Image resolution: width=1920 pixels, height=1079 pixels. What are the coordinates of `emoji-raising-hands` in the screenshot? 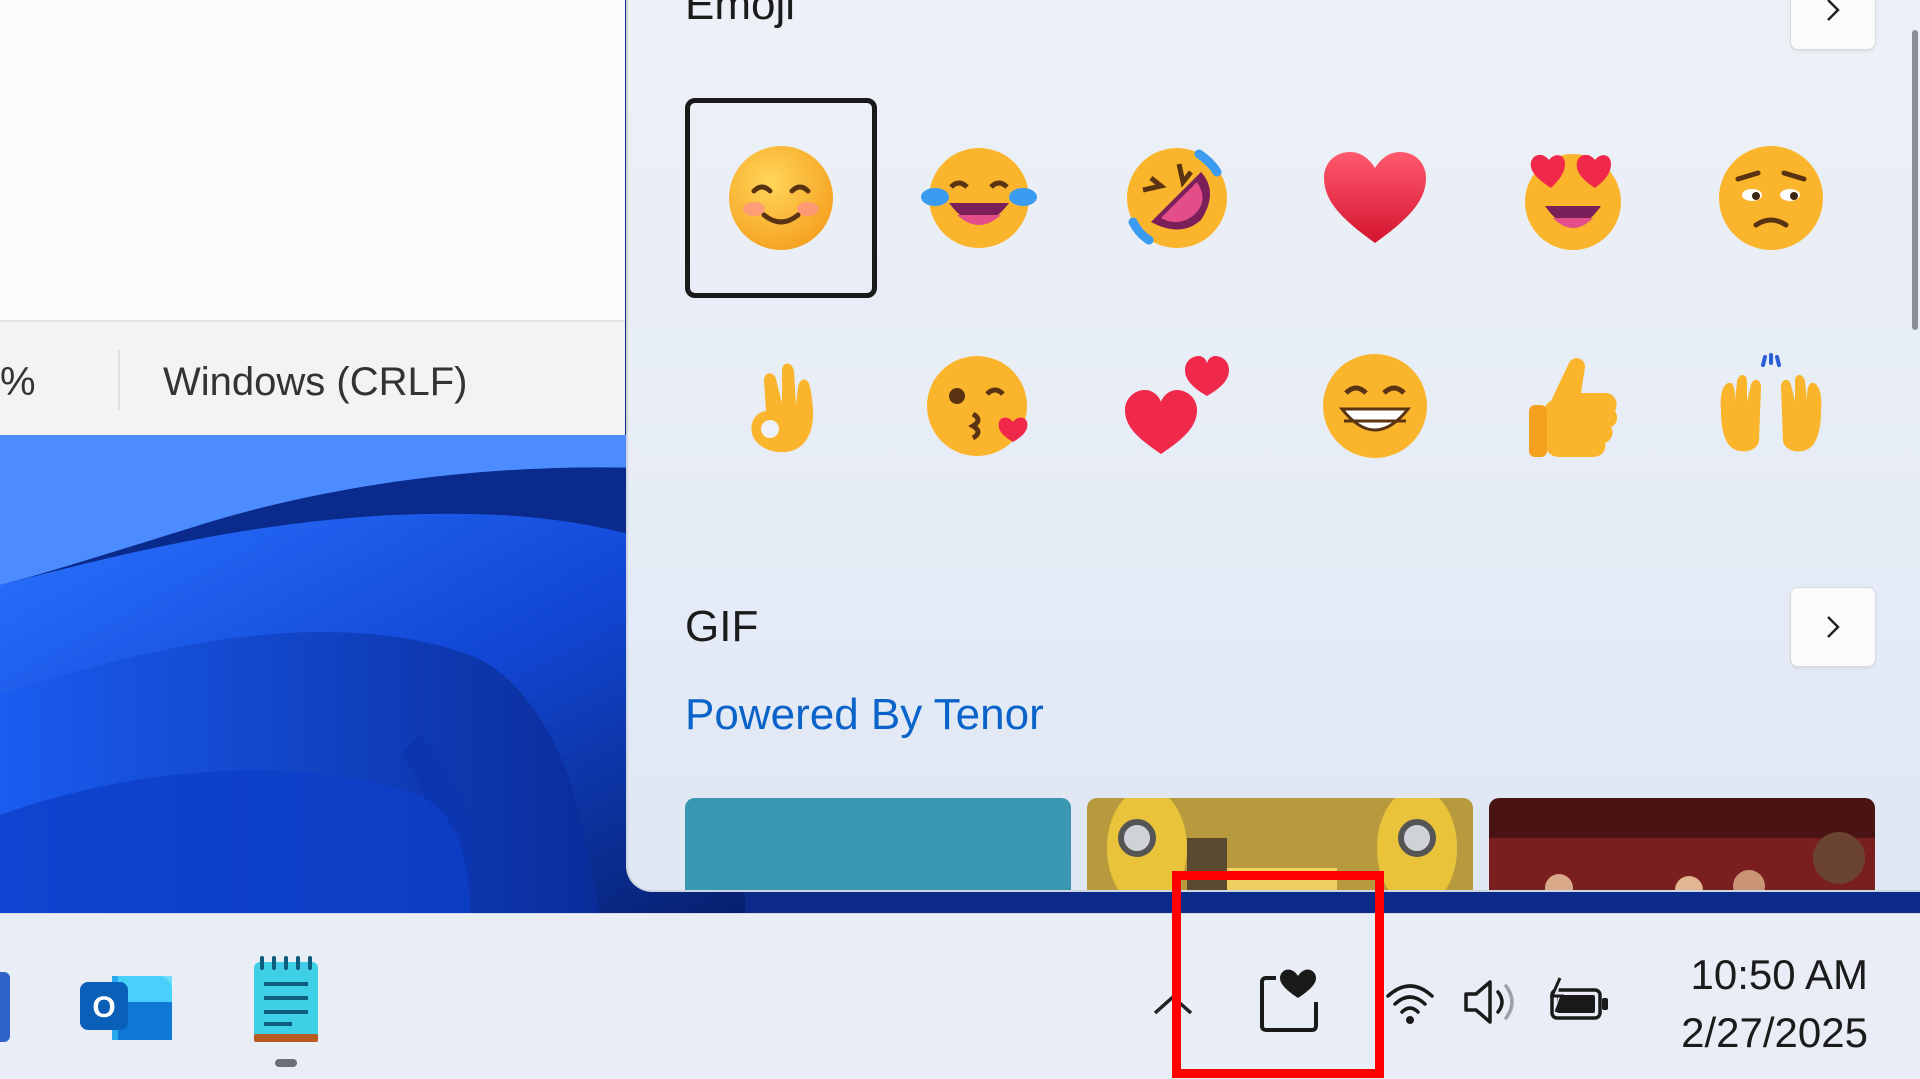 It's located at (1771, 406).